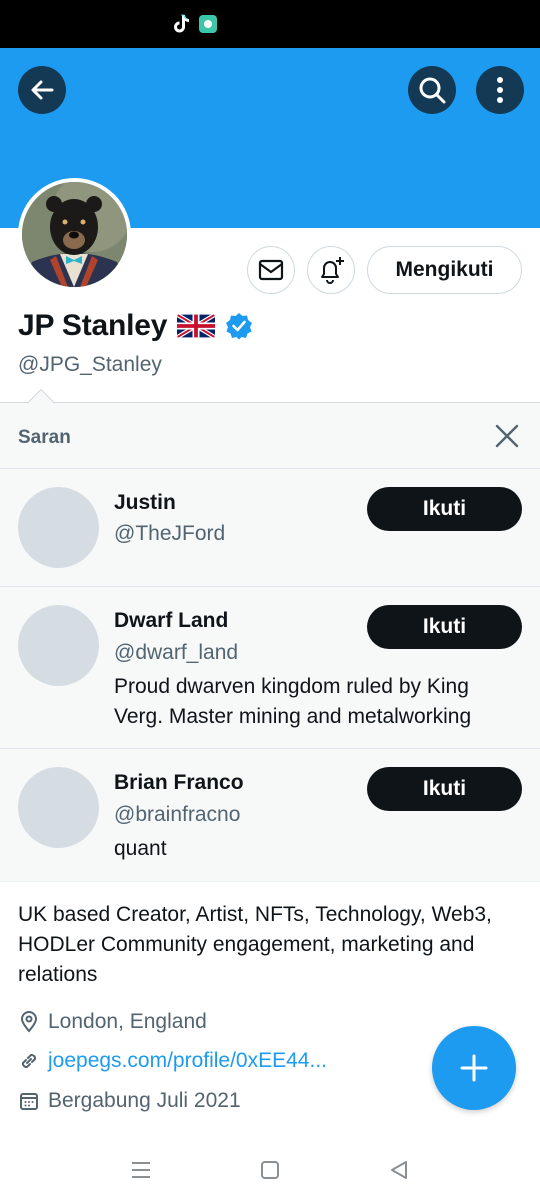 This screenshot has width=540, height=1200. What do you see at coordinates (58, 645) in the screenshot?
I see `suggestion-avatar-dwarf-land` at bounding box center [58, 645].